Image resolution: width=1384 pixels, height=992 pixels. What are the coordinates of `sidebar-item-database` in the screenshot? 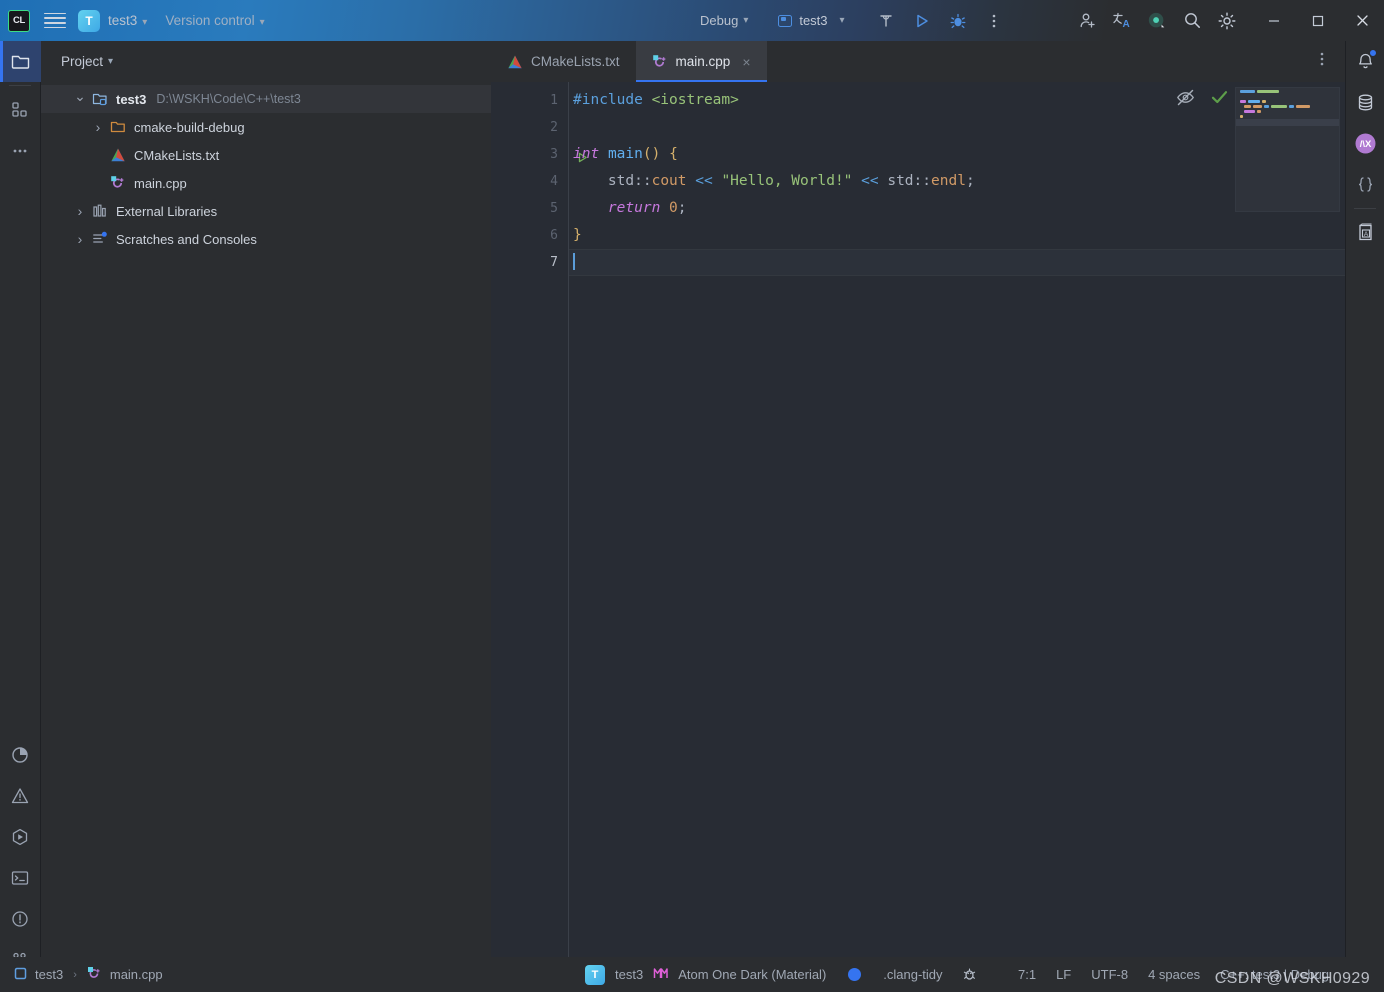 It's located at (1365, 102).